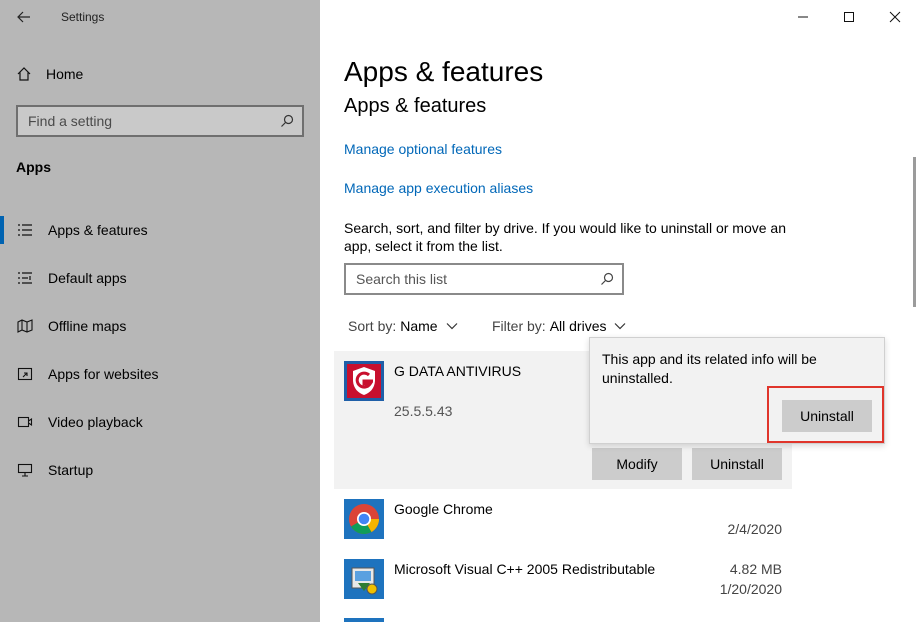 The height and width of the screenshot is (622, 918). I want to click on sidebar-item-apps-for-websites: Apps for websites, so click(160, 374).